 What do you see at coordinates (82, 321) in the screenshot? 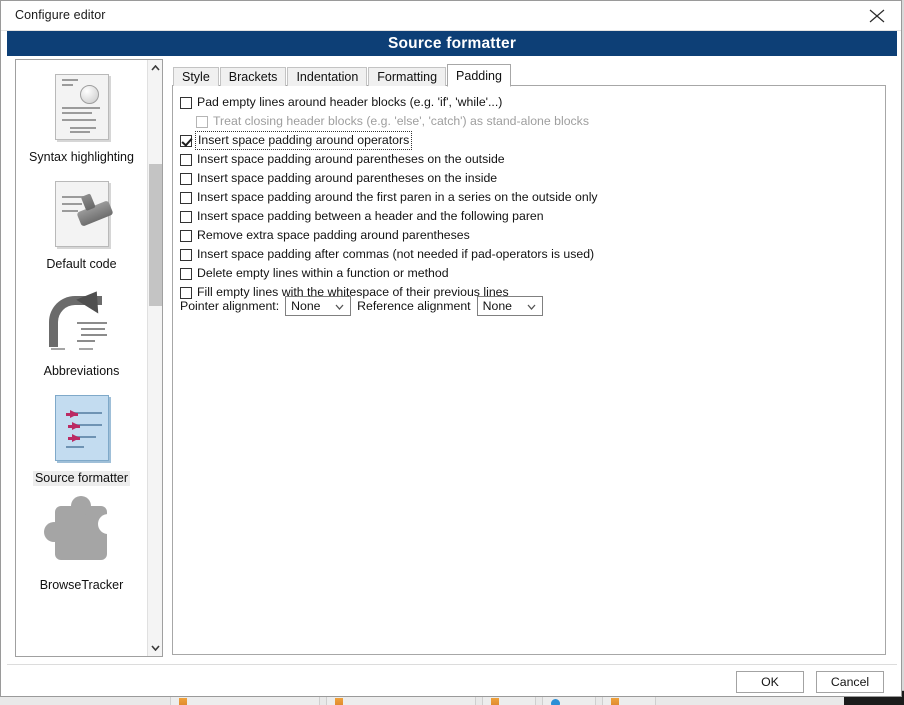
I see `abbreviations-icon` at bounding box center [82, 321].